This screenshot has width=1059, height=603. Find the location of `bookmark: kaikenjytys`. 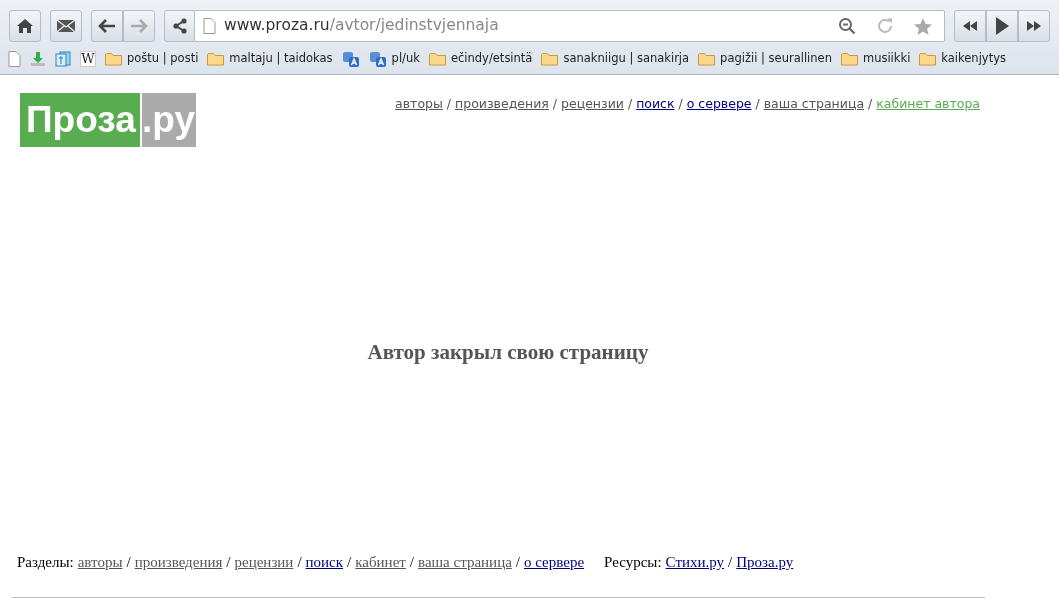

bookmark: kaikenjytys is located at coordinates (962, 59).